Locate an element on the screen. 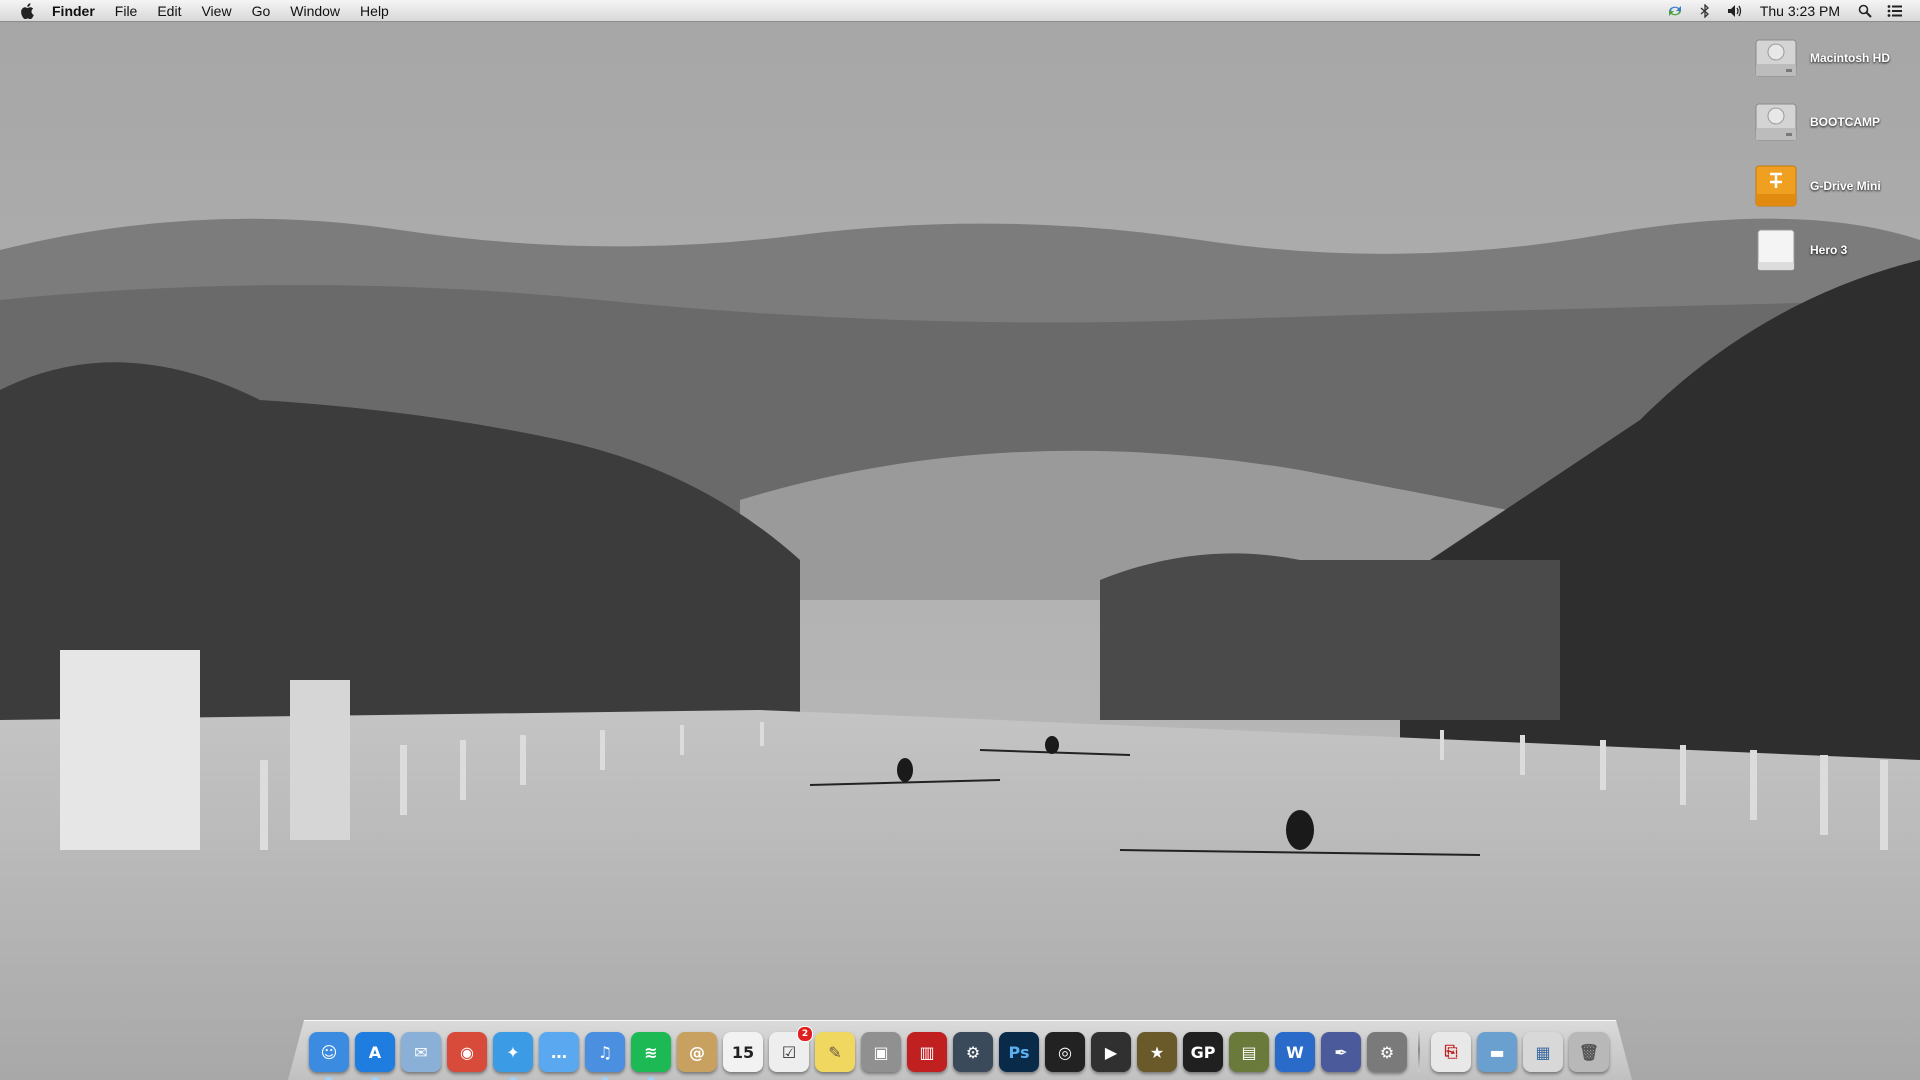 The image size is (1920, 1080). dock-finder: ☺ is located at coordinates (329, 1056).